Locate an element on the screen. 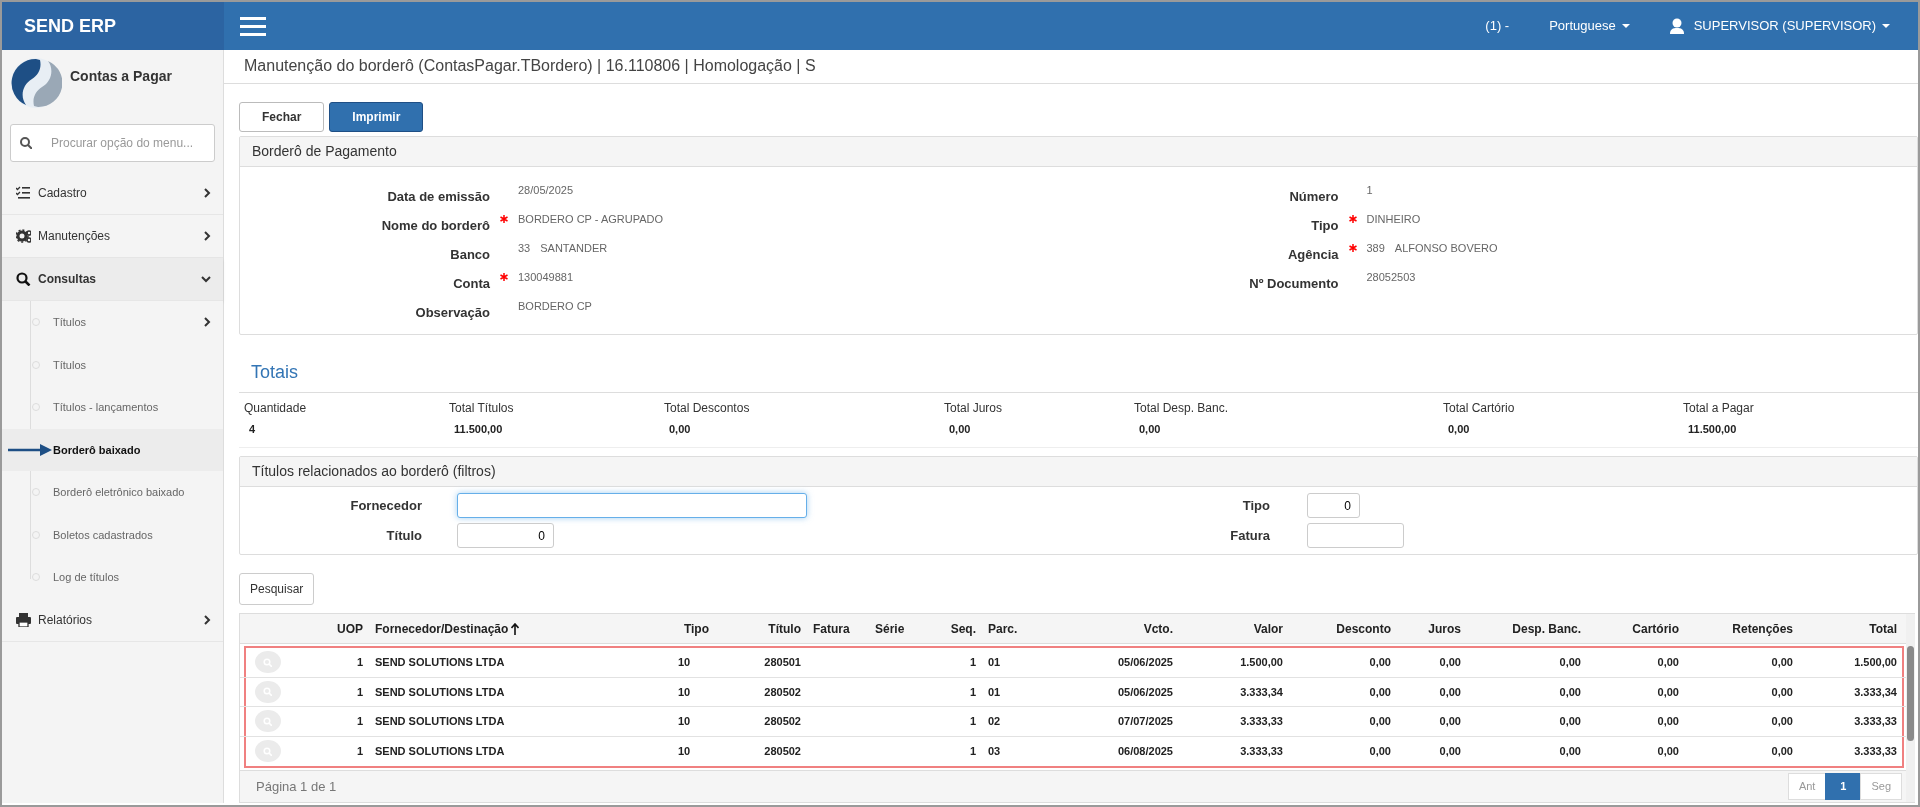 This screenshot has height=807, width=1920. column-header: Juros is located at coordinates (1430, 628).